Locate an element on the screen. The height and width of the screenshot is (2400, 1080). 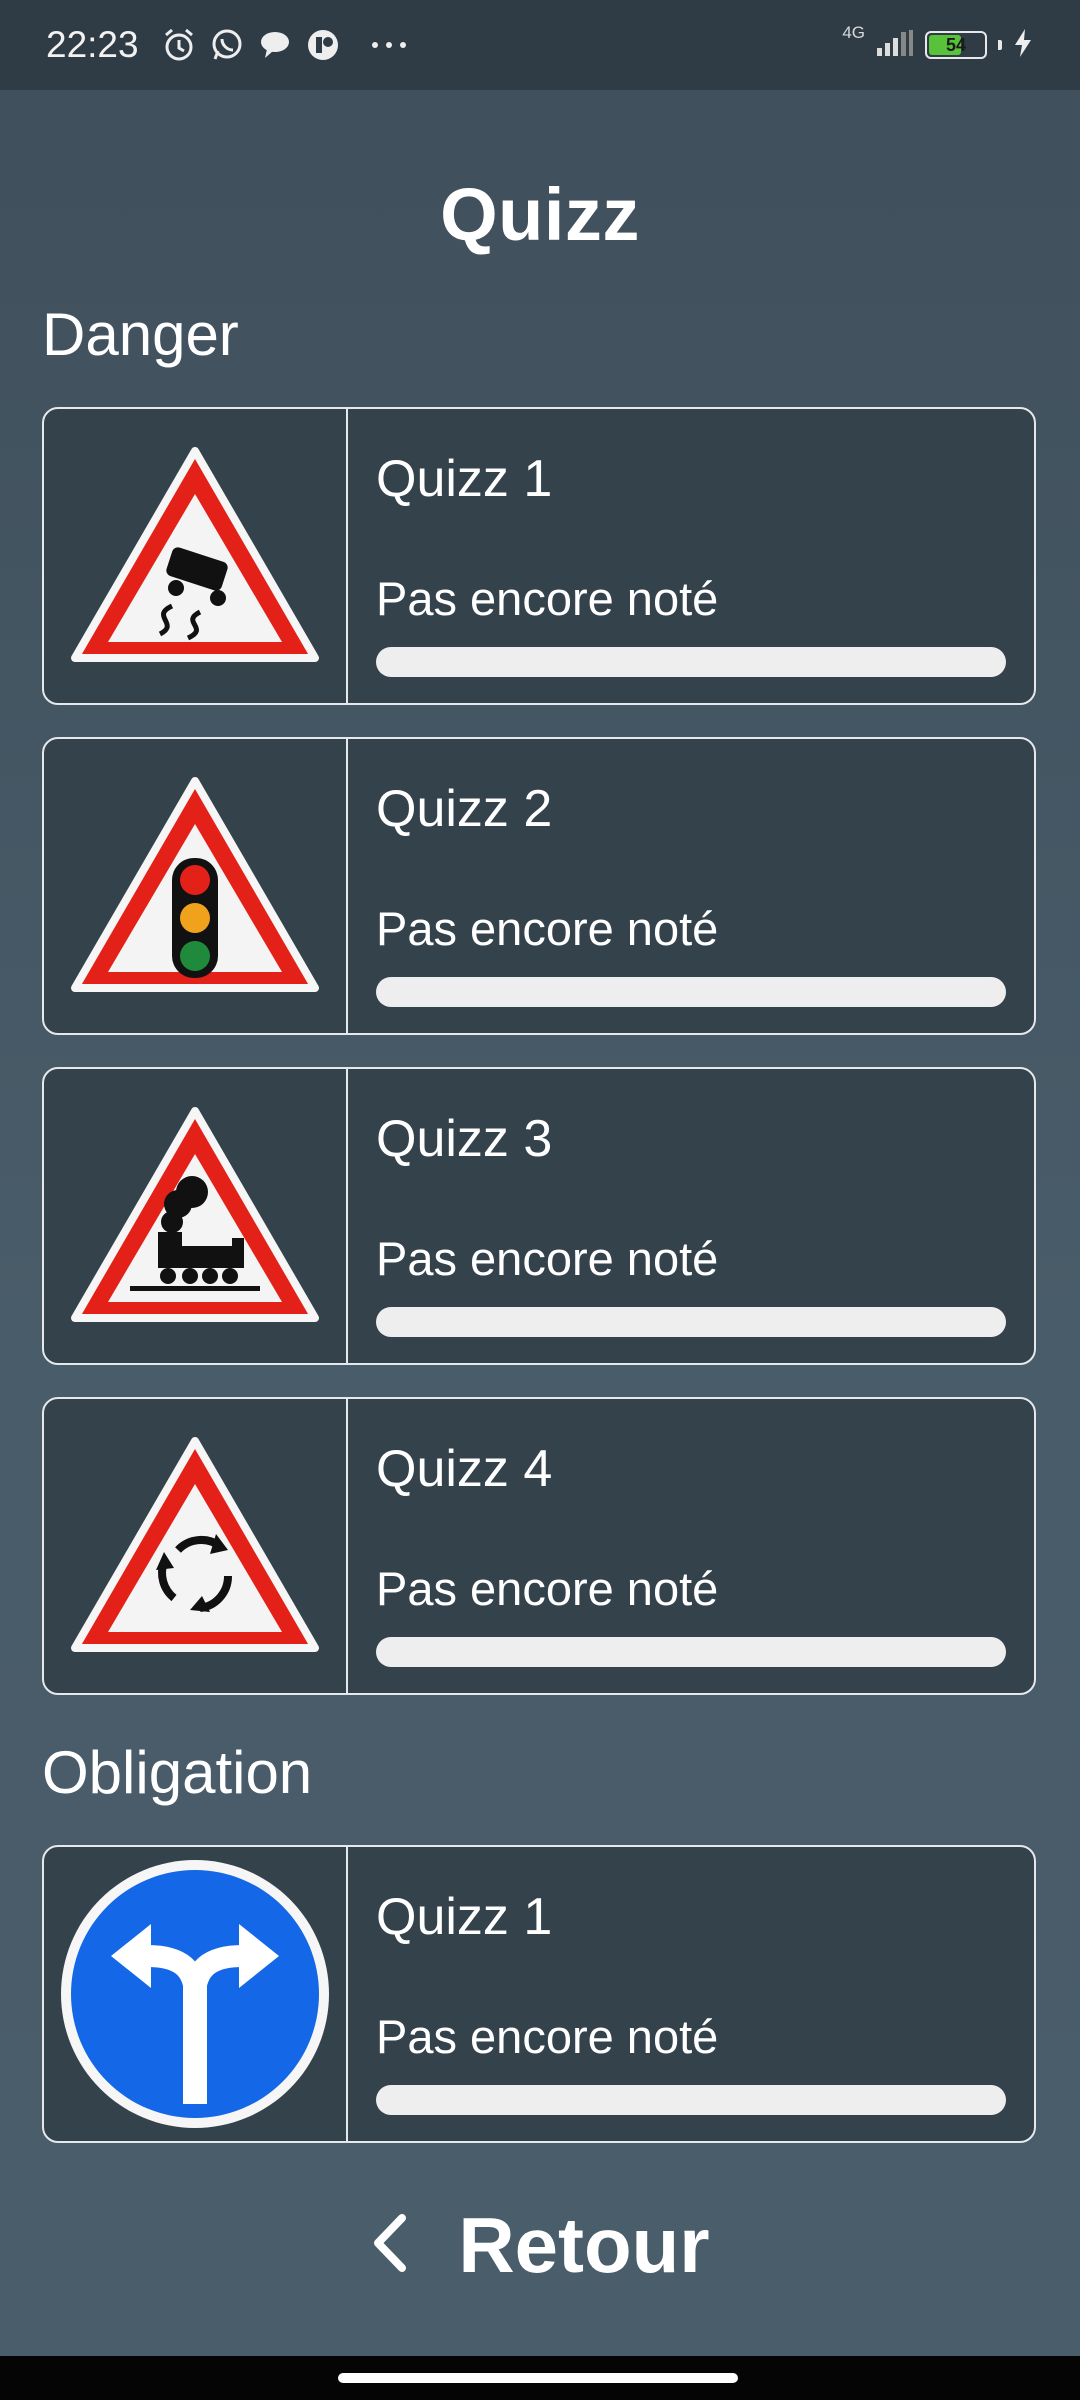
battery-tip is located at coordinates (1000, 45).